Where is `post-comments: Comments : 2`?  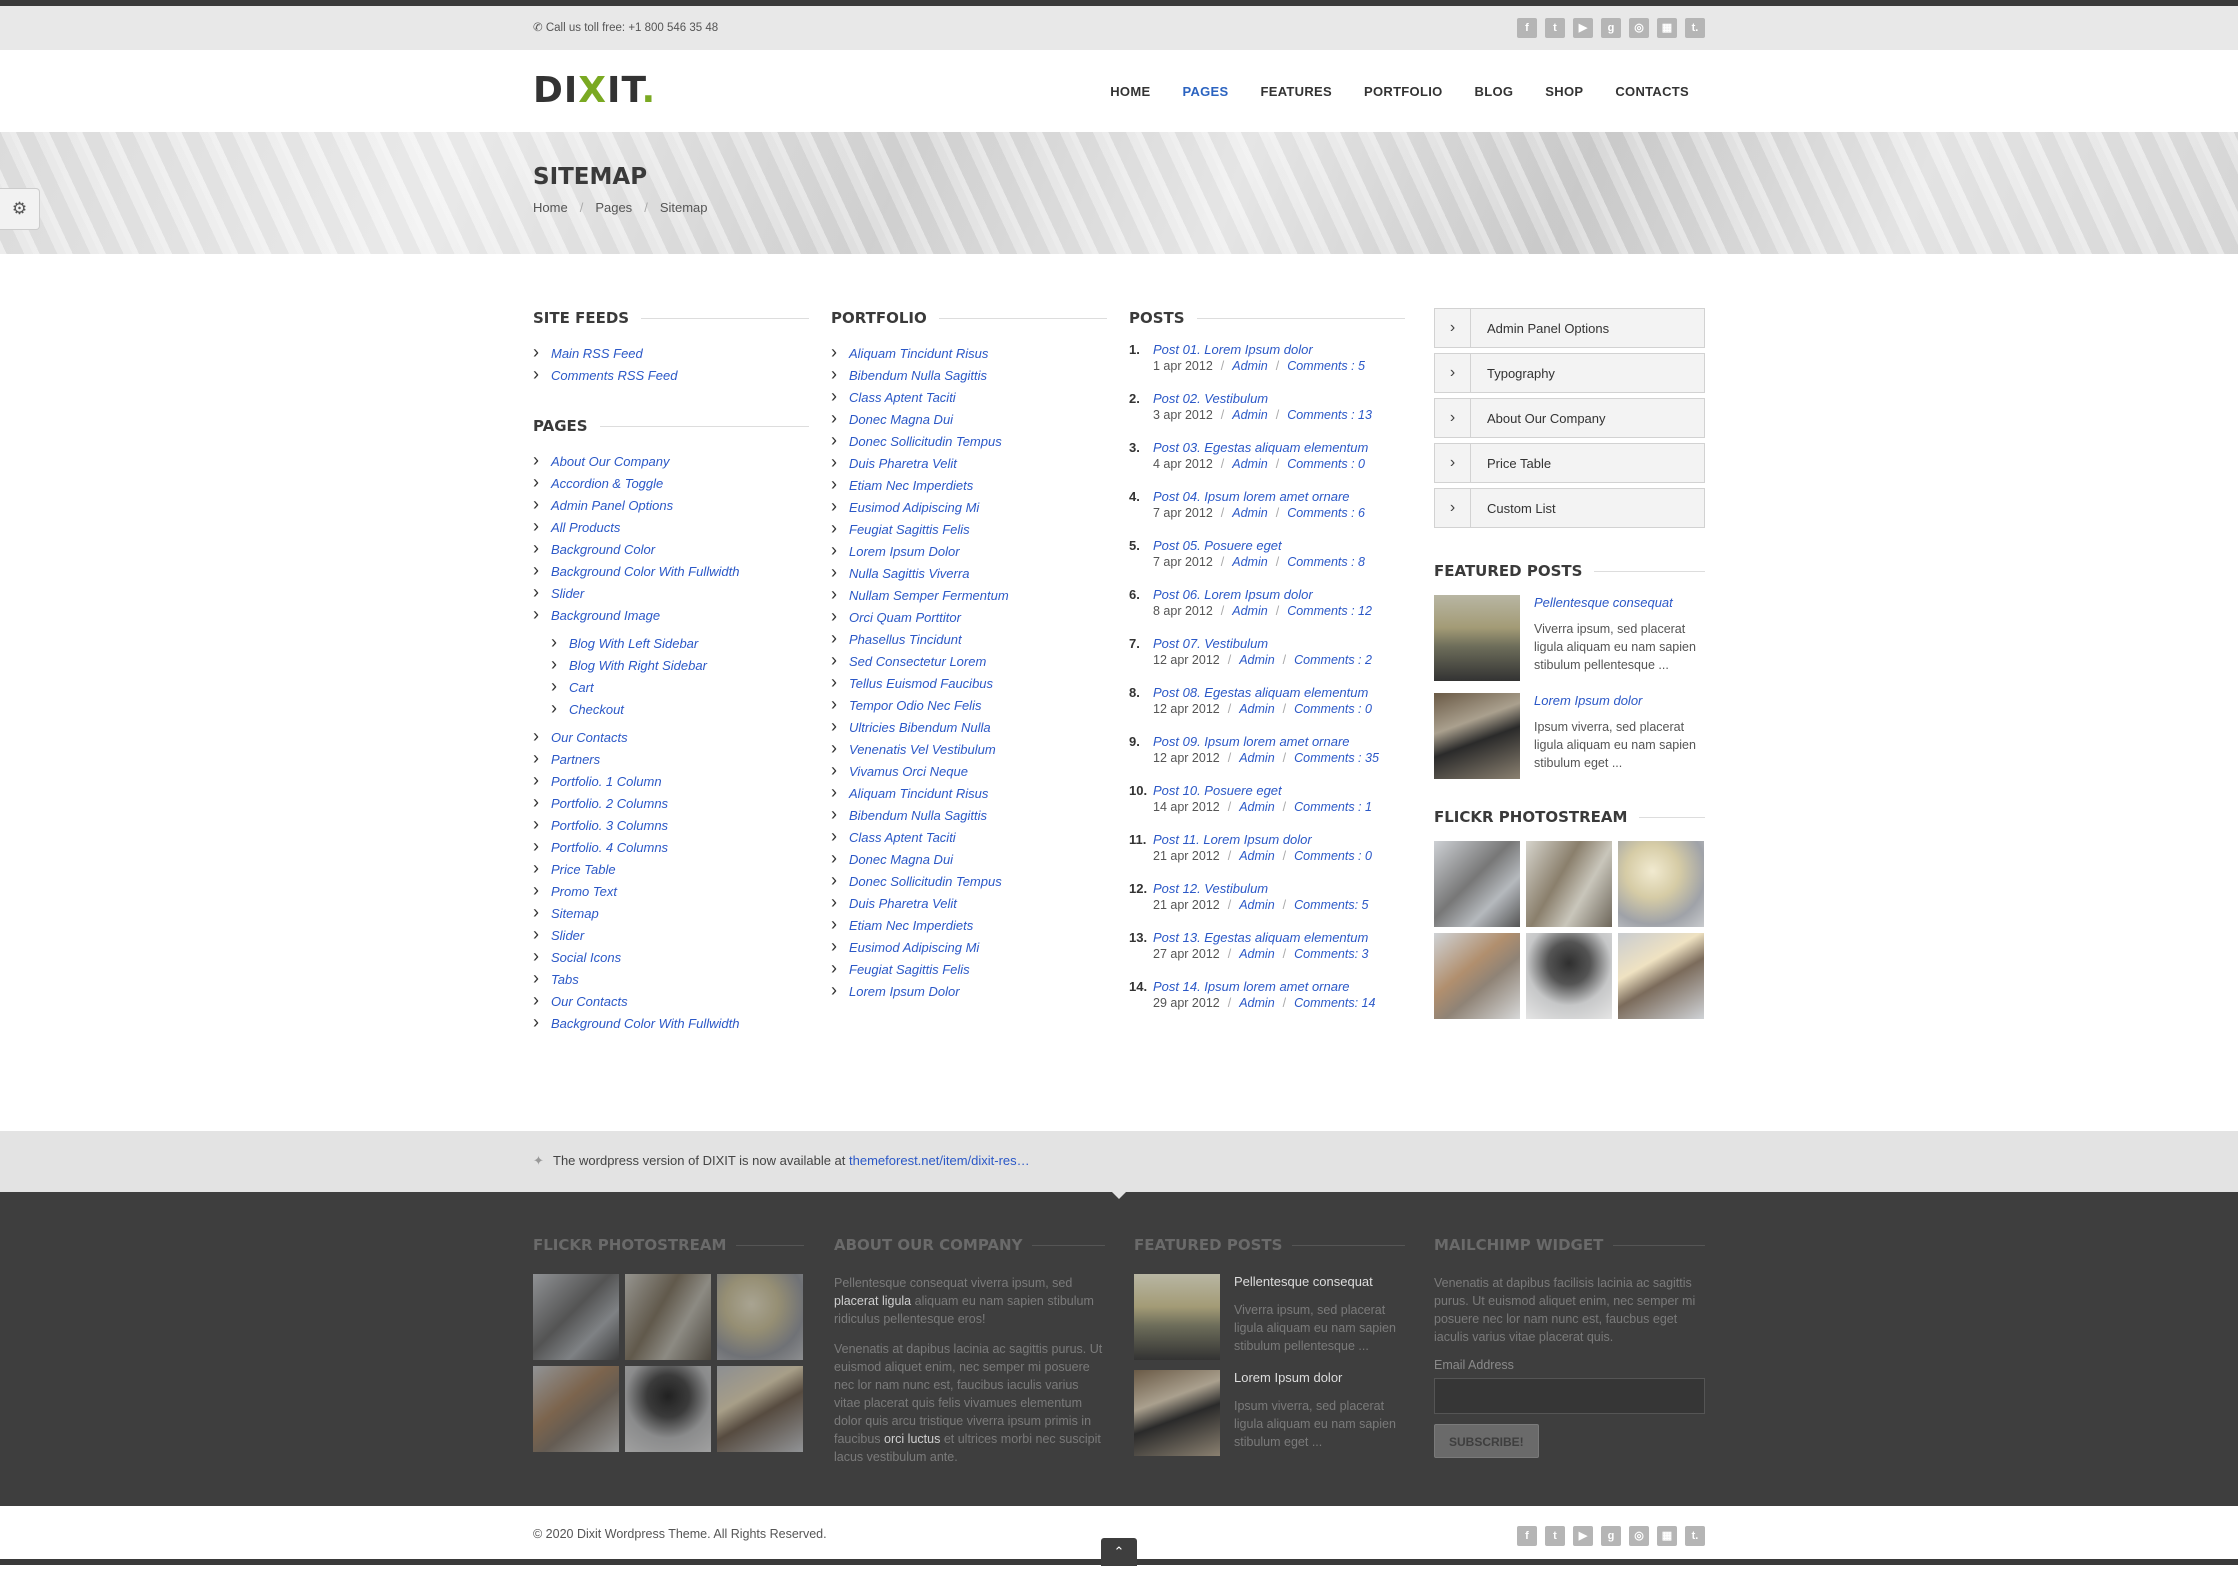
post-comments: Comments : 2 is located at coordinates (1333, 660).